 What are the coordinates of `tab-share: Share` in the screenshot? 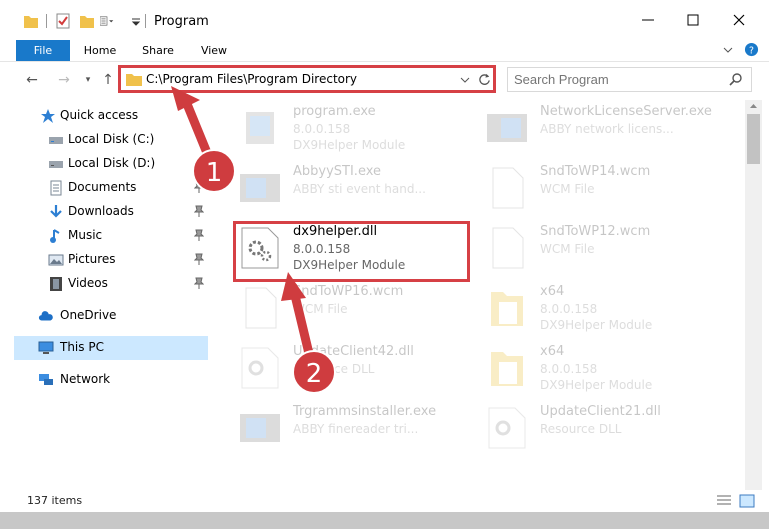 It's located at (158, 50).